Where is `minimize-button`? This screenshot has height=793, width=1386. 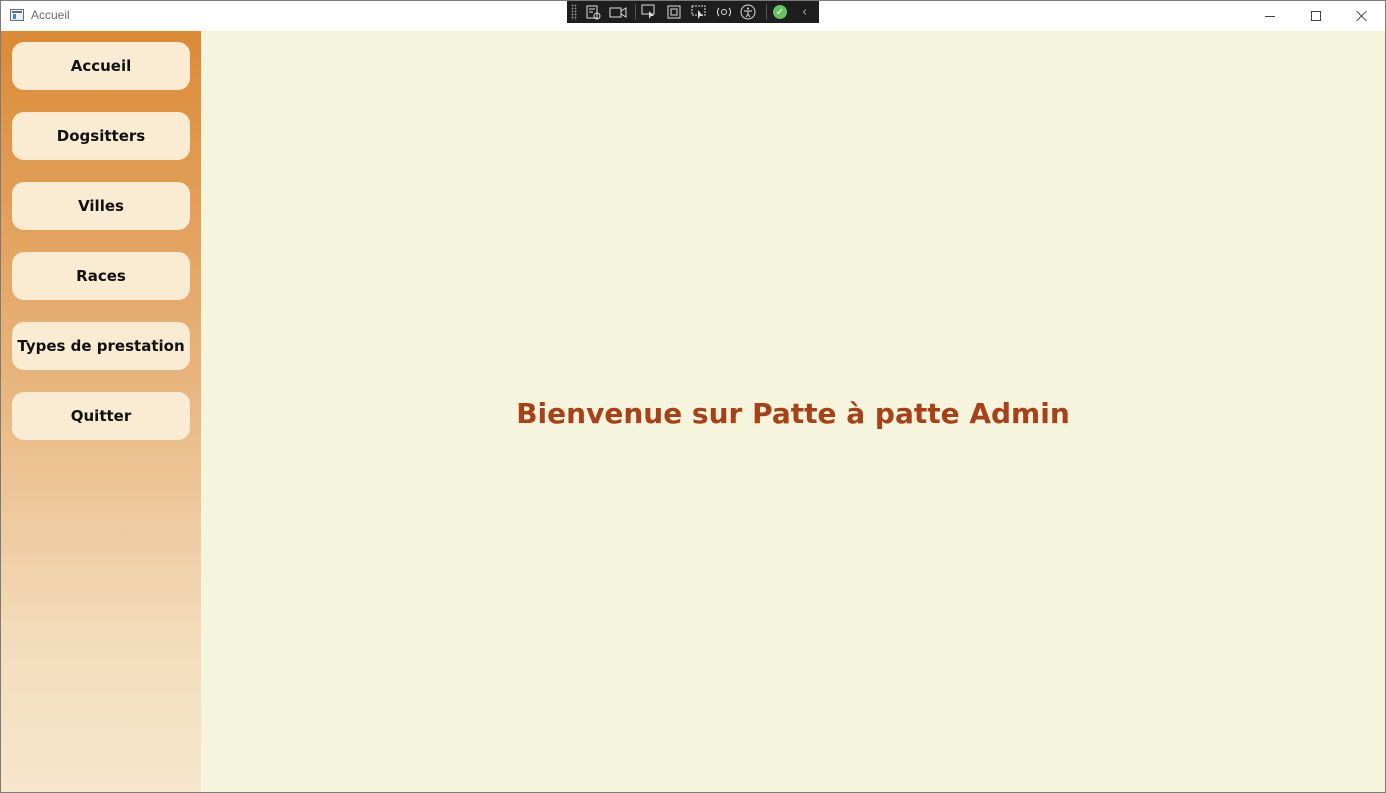 minimize-button is located at coordinates (1270, 16).